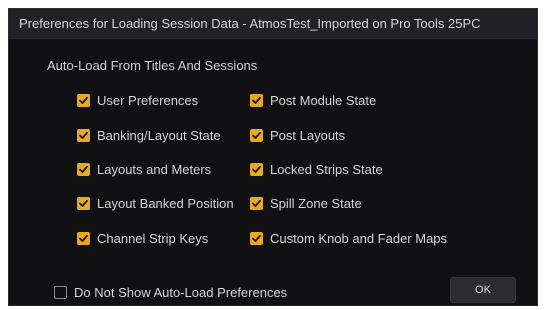 The height and width of the screenshot is (310, 545). Describe the element at coordinates (308, 135) in the screenshot. I see `option-label: Post Layouts` at that location.